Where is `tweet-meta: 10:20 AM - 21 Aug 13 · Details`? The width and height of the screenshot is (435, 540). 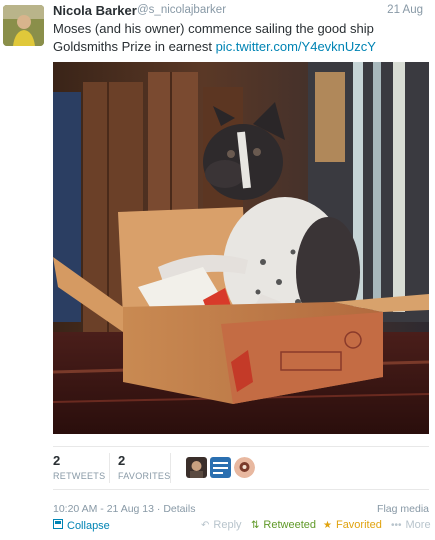
tweet-meta: 10:20 AM - 21 Aug 13 · Details is located at coordinates (124, 509).